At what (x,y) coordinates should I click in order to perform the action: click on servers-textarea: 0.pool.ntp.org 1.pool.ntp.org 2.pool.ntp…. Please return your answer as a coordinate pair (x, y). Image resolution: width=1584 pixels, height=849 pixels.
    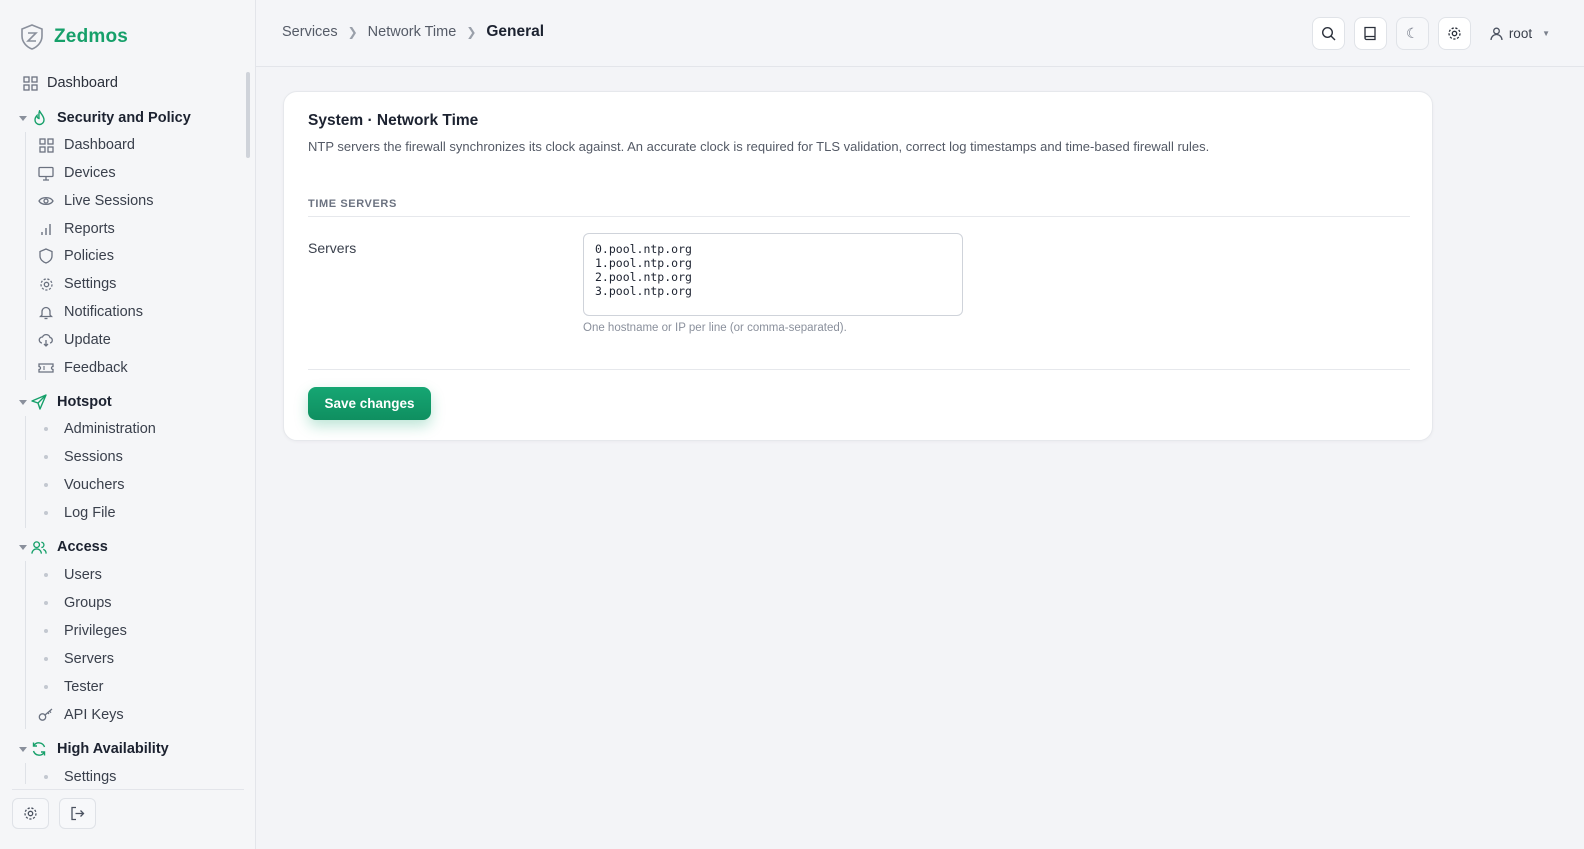
    Looking at the image, I should click on (773, 274).